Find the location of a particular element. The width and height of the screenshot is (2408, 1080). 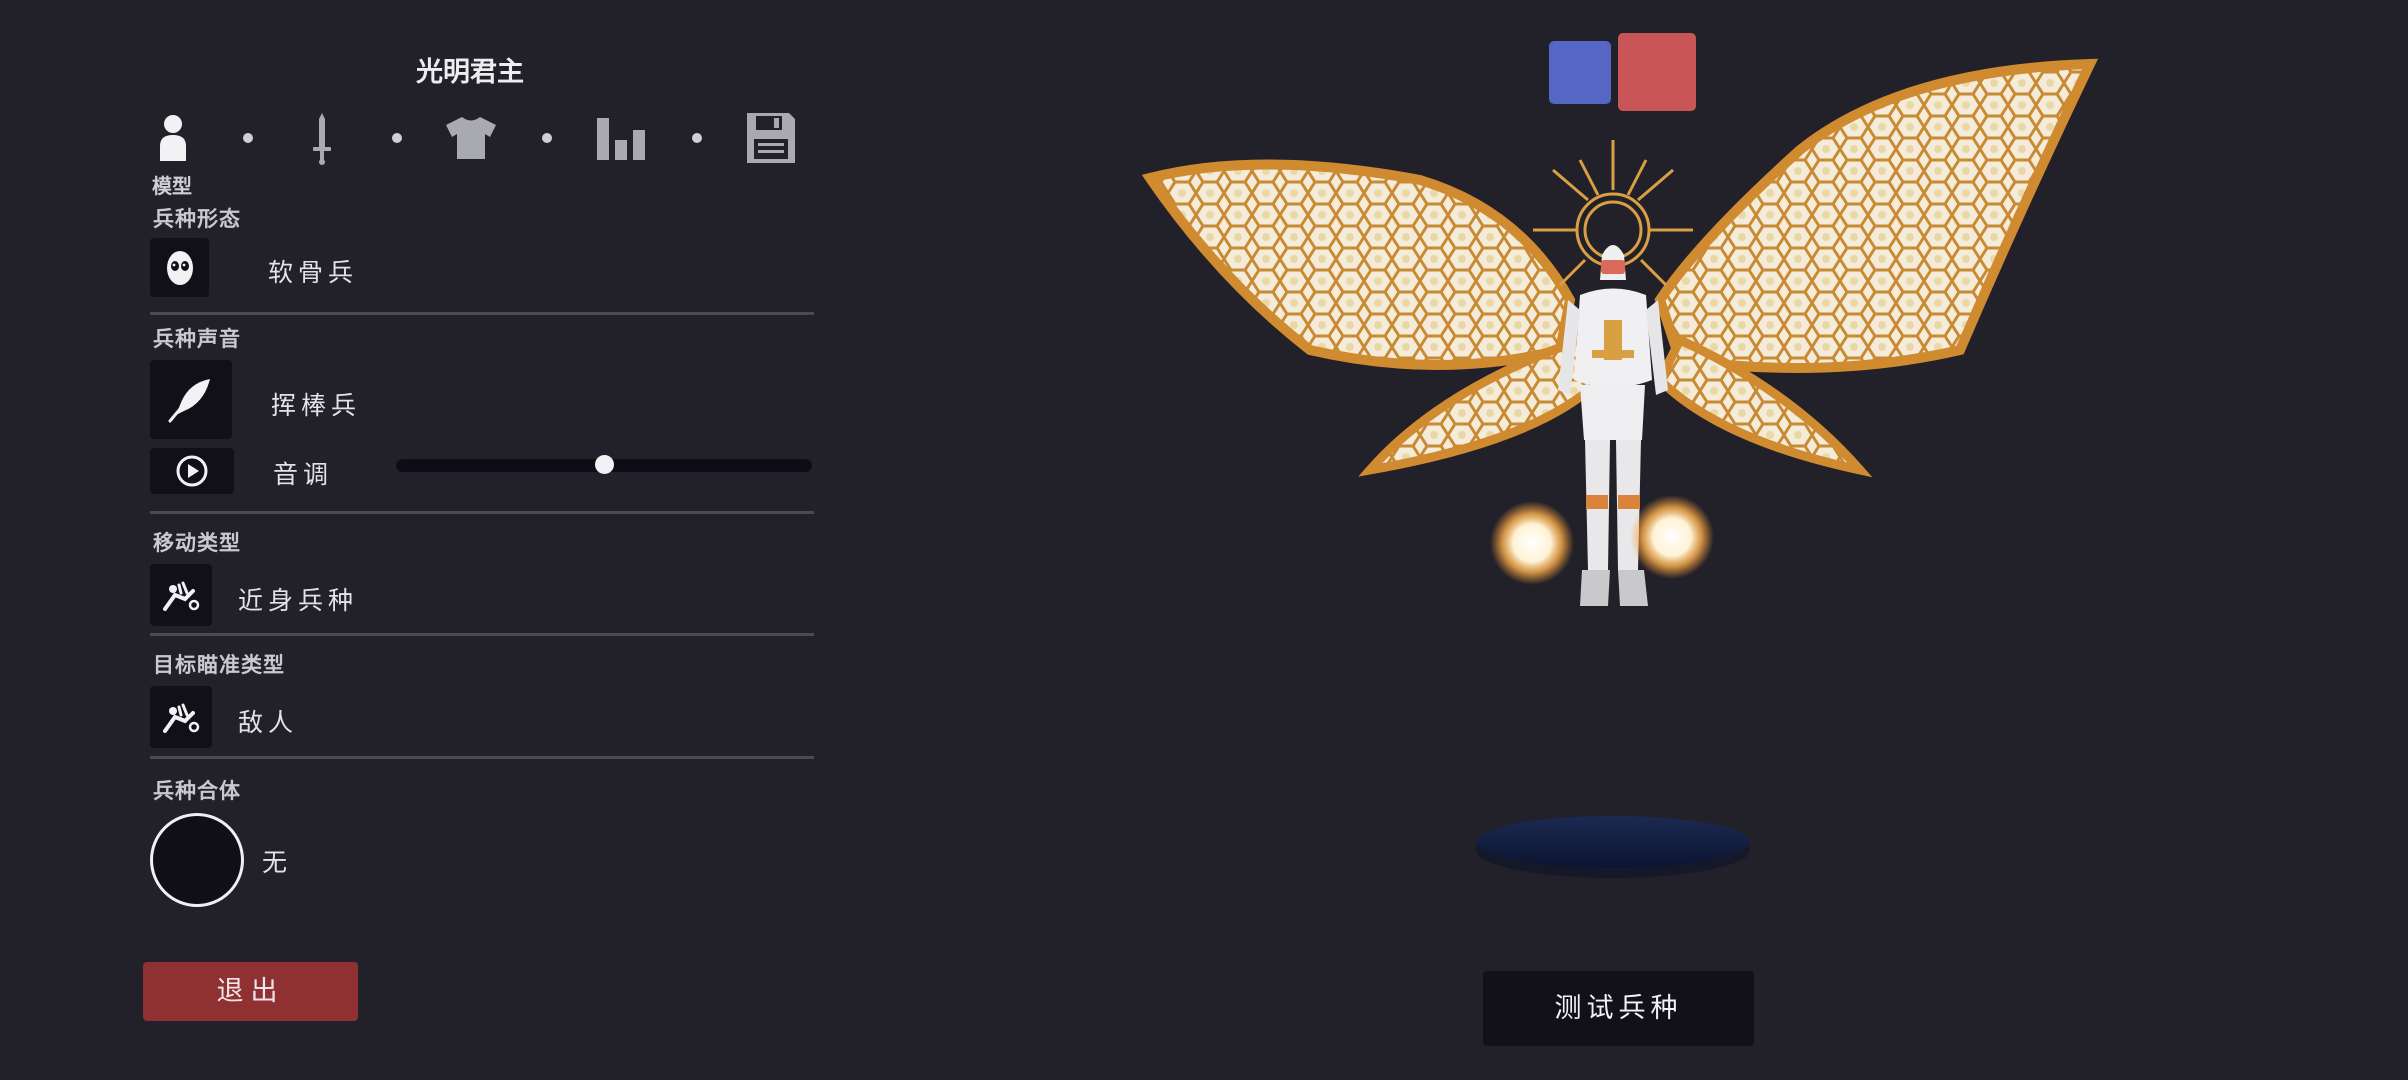

target-type-value: 敌人 is located at coordinates (268, 722).